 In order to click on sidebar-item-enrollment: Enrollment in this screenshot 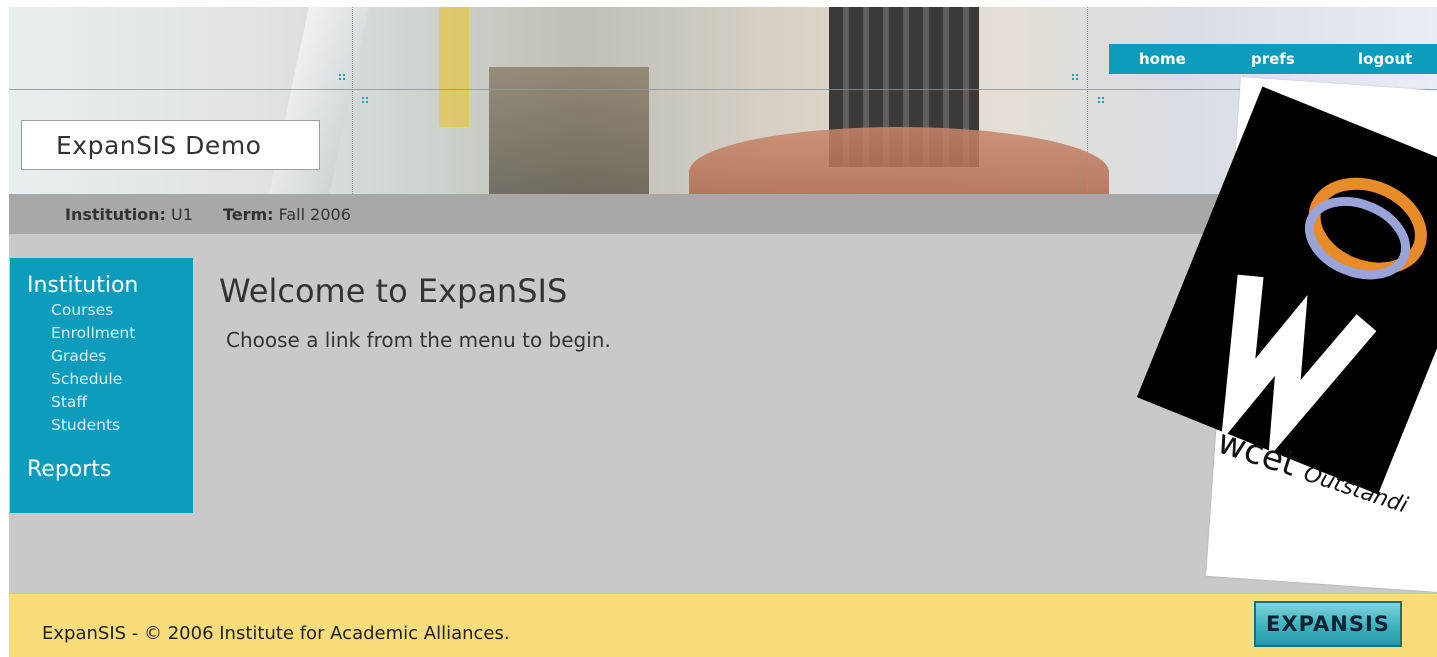, I will do `click(93, 333)`.